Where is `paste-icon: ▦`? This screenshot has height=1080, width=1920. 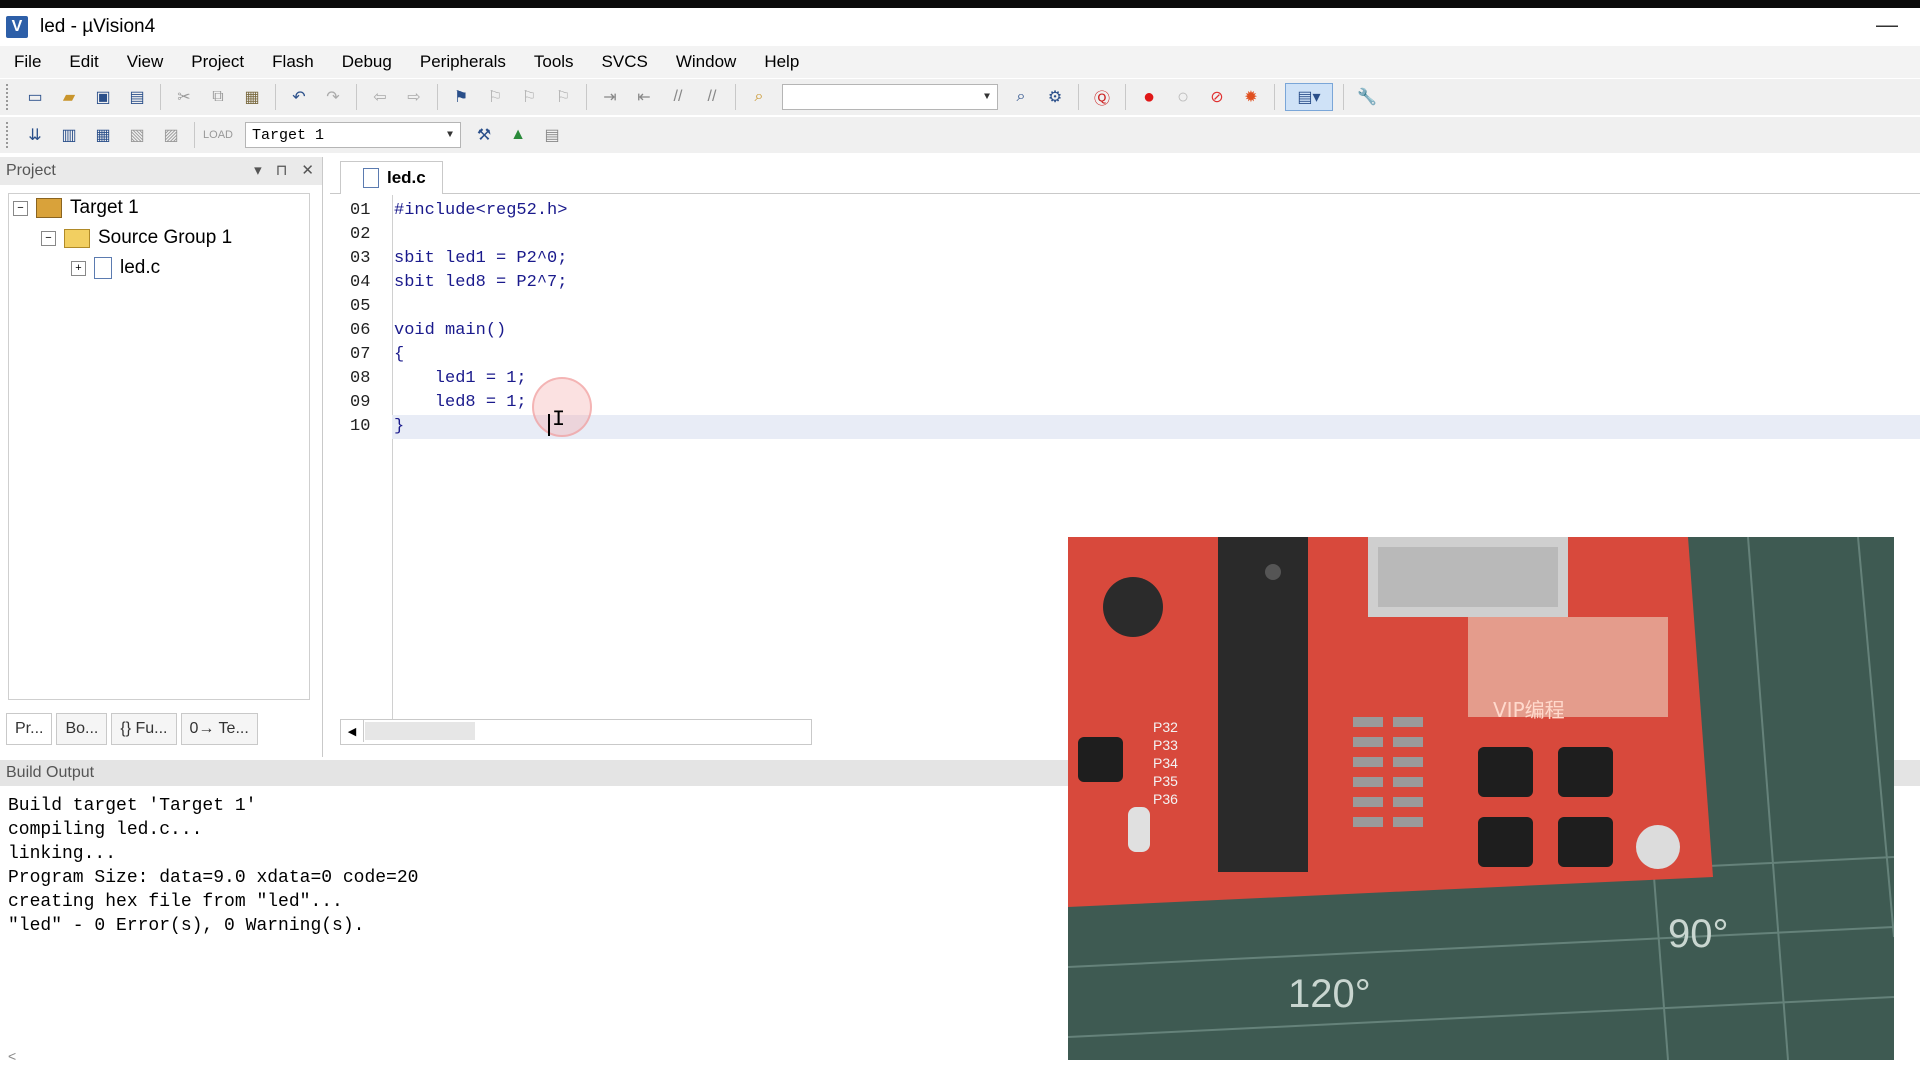 paste-icon: ▦ is located at coordinates (252, 97).